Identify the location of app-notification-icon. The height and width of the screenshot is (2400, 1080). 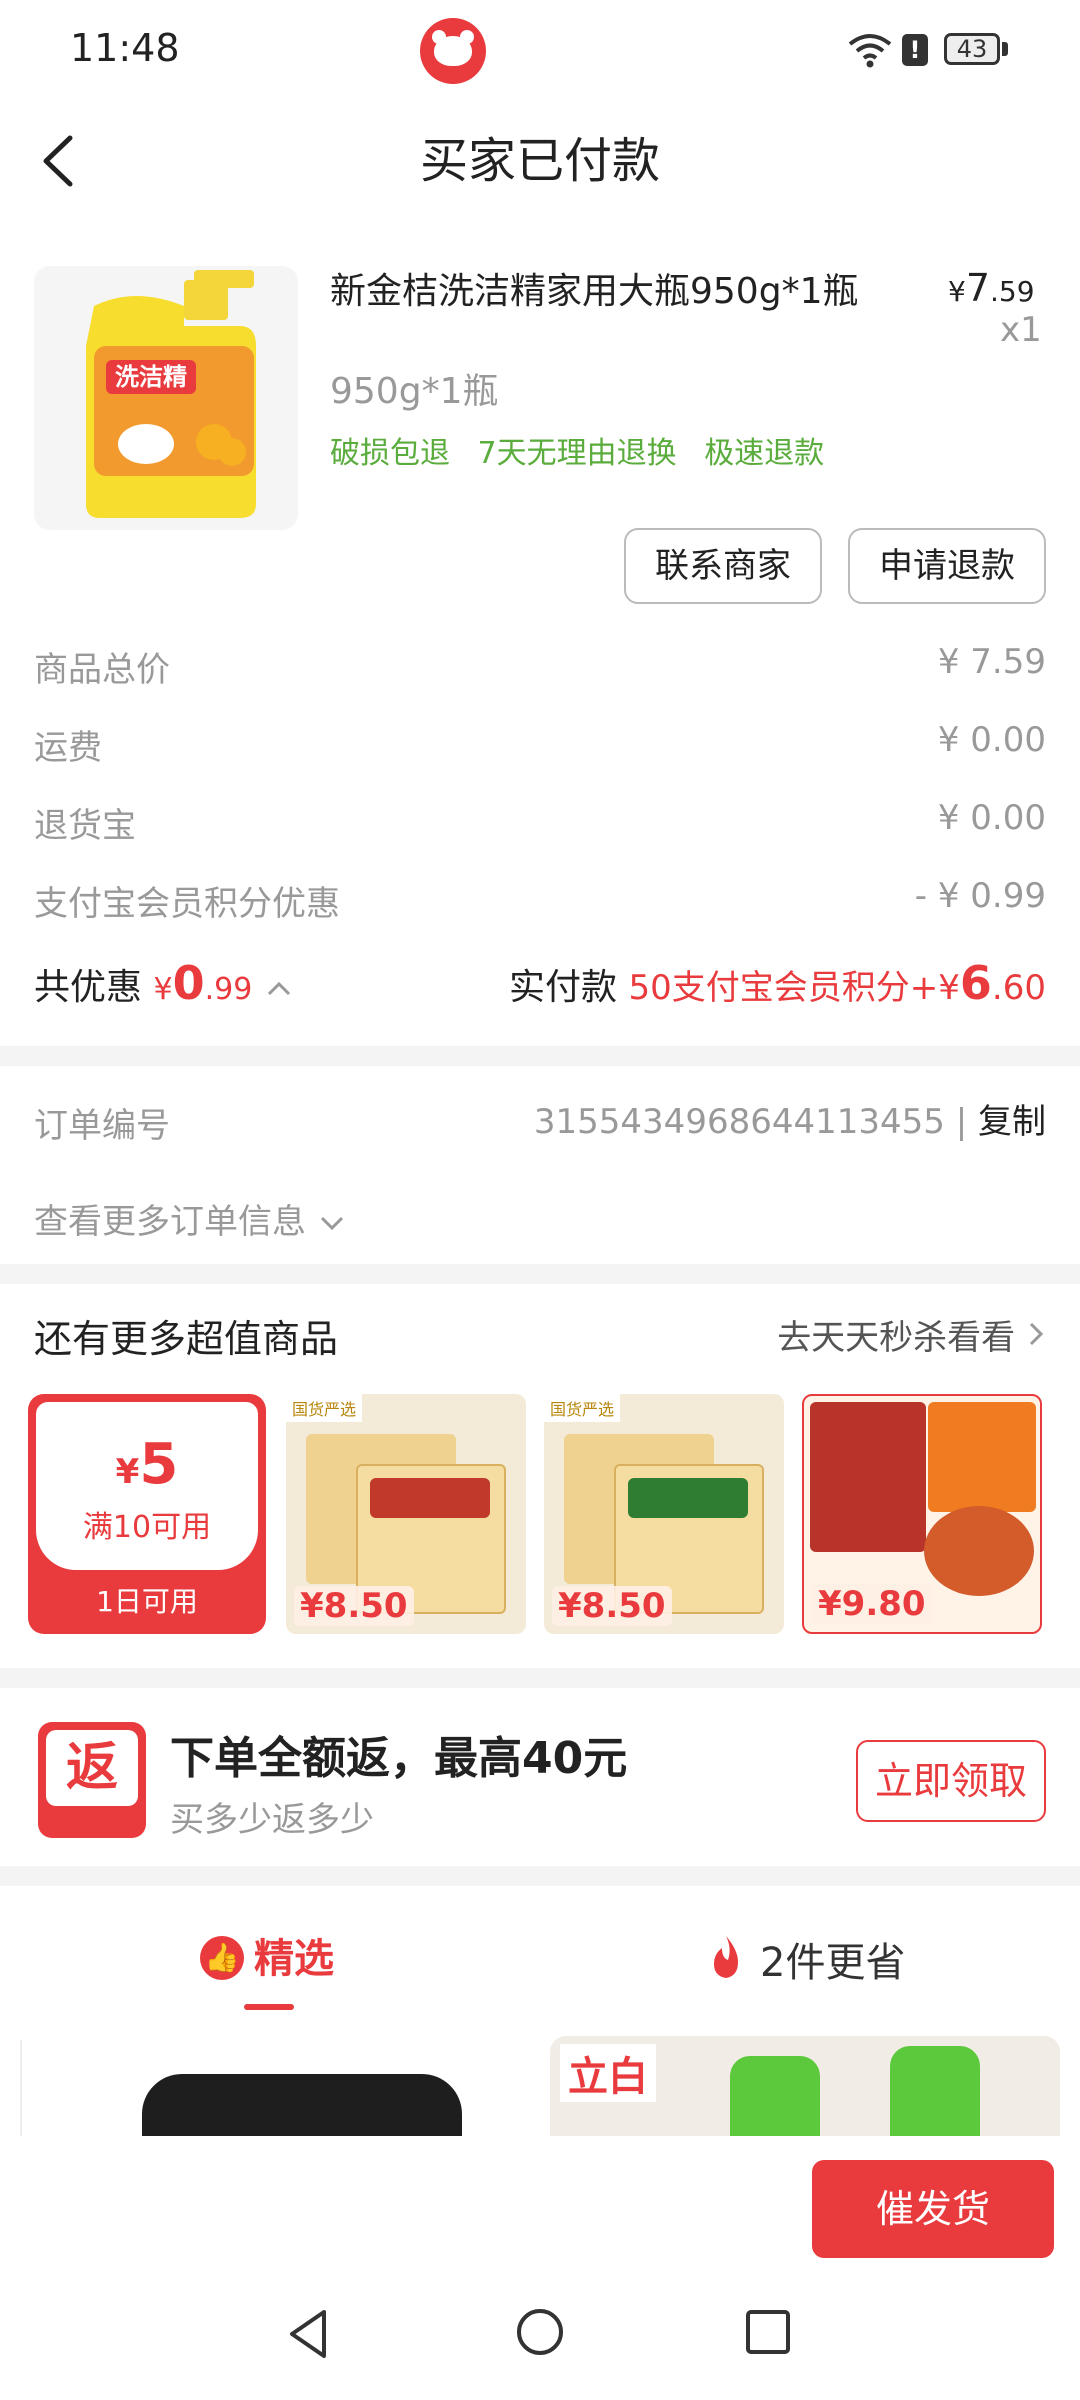
(453, 51).